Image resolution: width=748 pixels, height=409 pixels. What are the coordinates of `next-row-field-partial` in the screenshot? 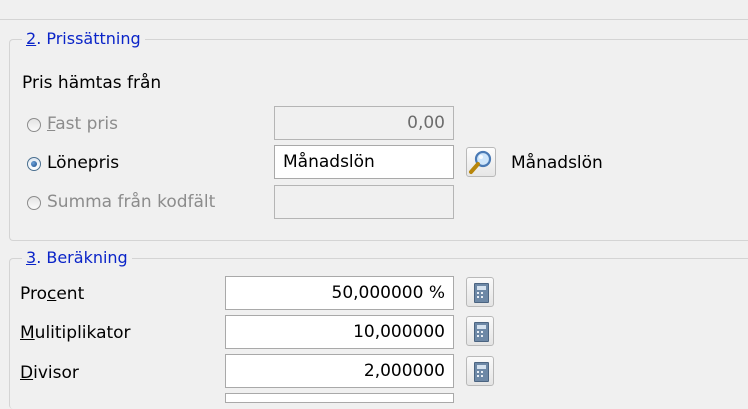 It's located at (339, 398).